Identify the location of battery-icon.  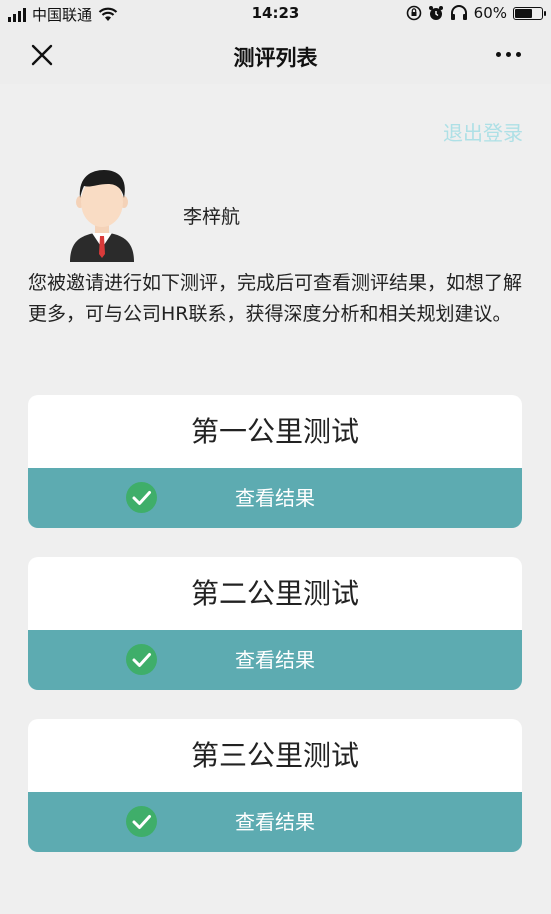
(529, 13).